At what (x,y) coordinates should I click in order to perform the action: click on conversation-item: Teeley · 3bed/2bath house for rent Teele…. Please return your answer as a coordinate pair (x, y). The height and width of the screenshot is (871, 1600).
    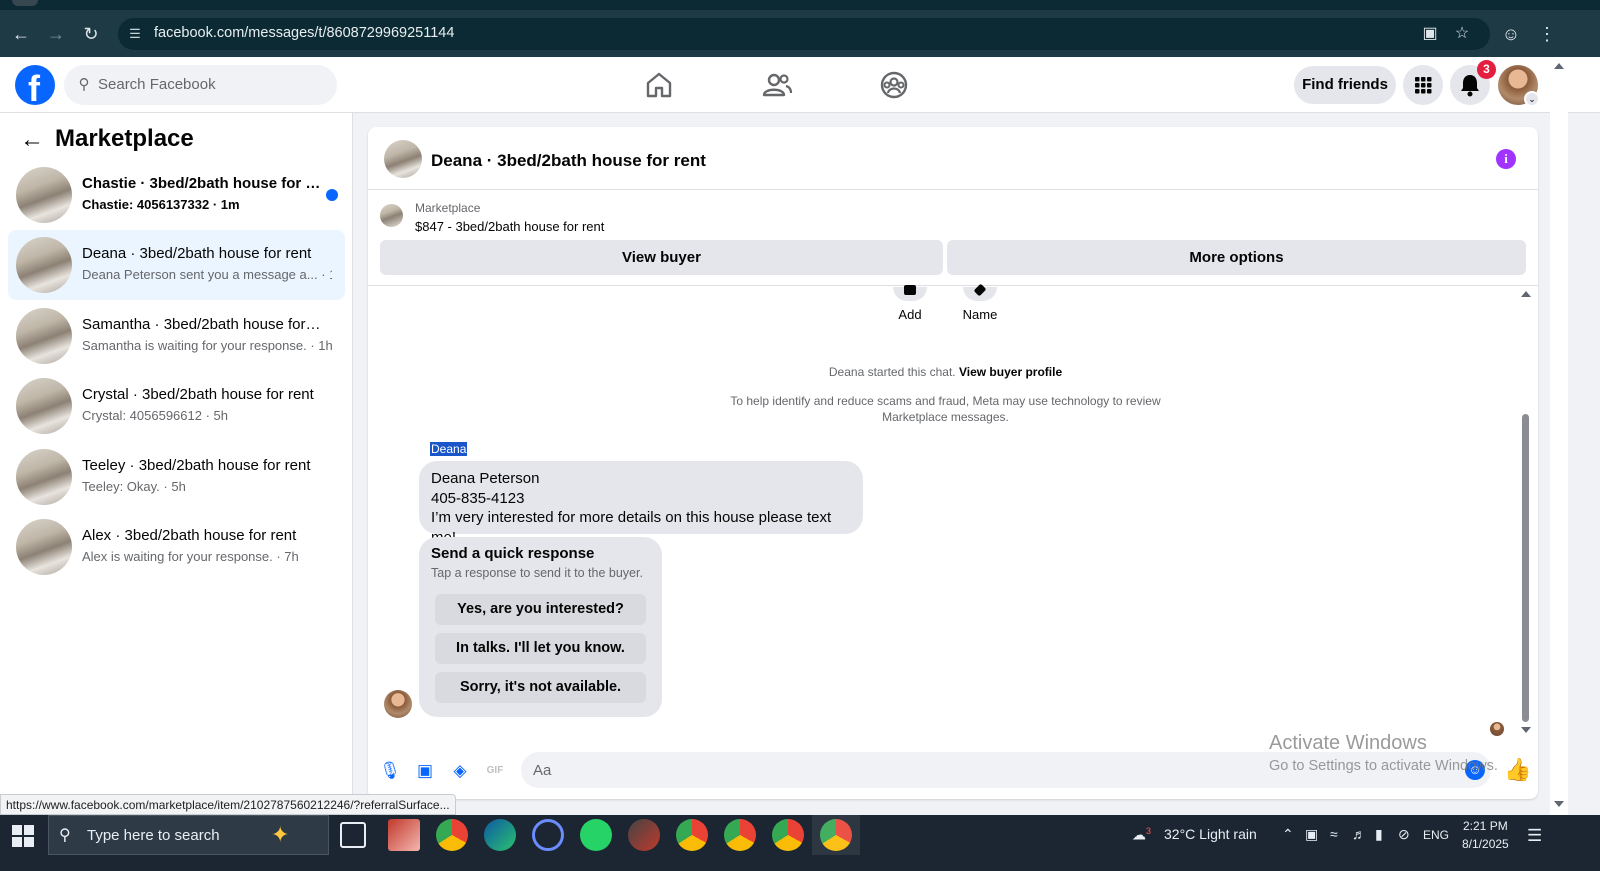
    Looking at the image, I should click on (176, 477).